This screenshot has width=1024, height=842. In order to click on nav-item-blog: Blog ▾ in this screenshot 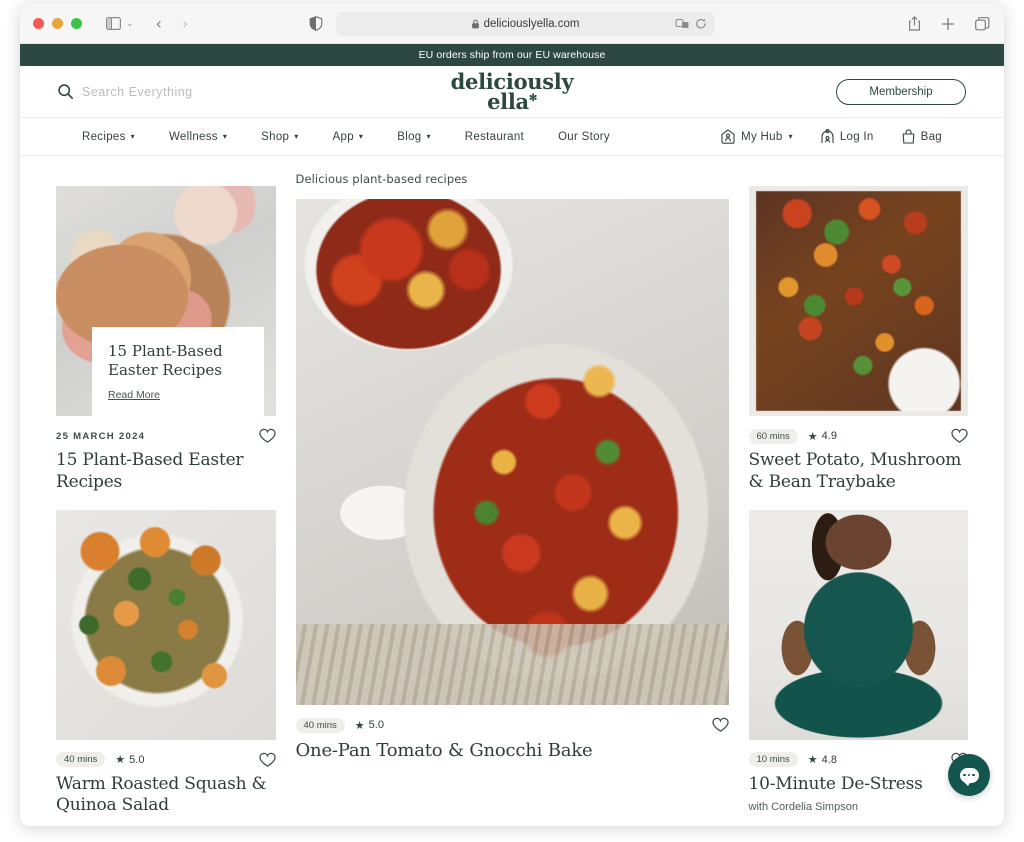, I will do `click(414, 137)`.